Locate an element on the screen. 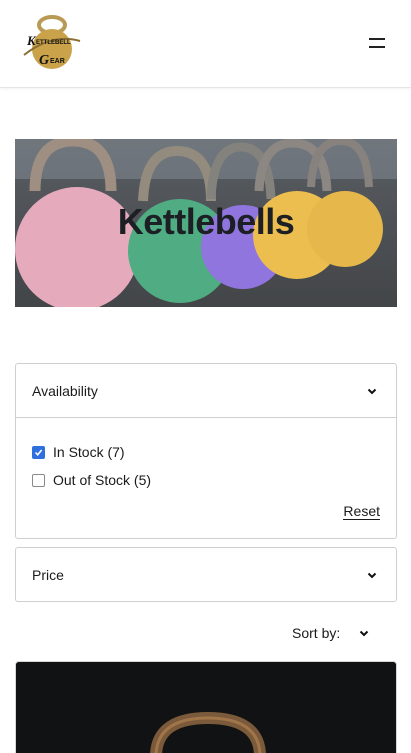  checkmark-icon is located at coordinates (38, 452).